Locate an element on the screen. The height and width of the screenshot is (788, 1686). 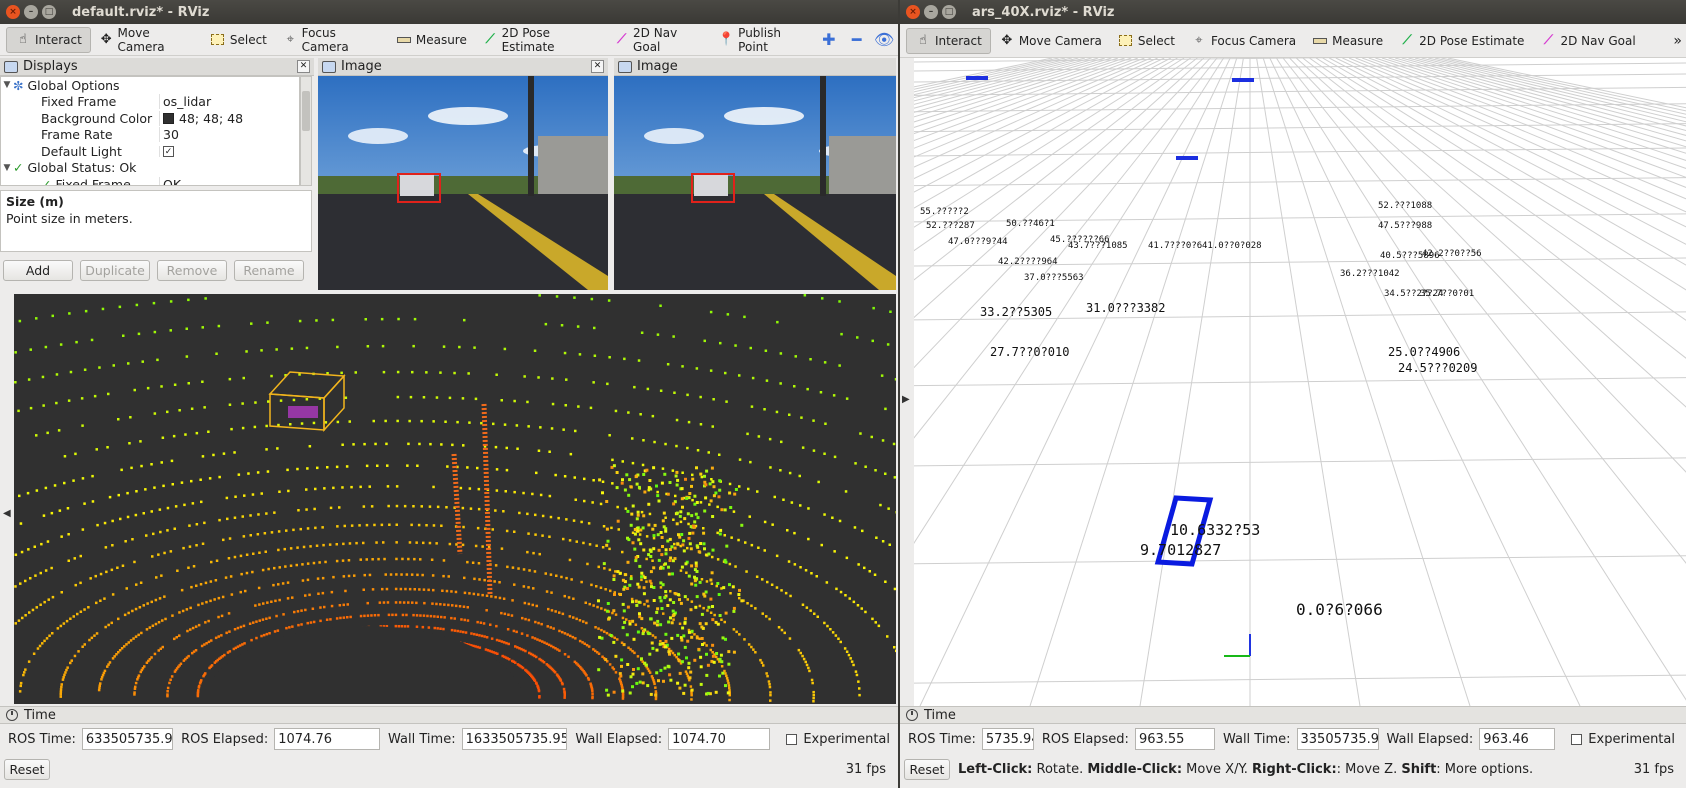
tree-value: 48; 48; 48 is located at coordinates (211, 118).